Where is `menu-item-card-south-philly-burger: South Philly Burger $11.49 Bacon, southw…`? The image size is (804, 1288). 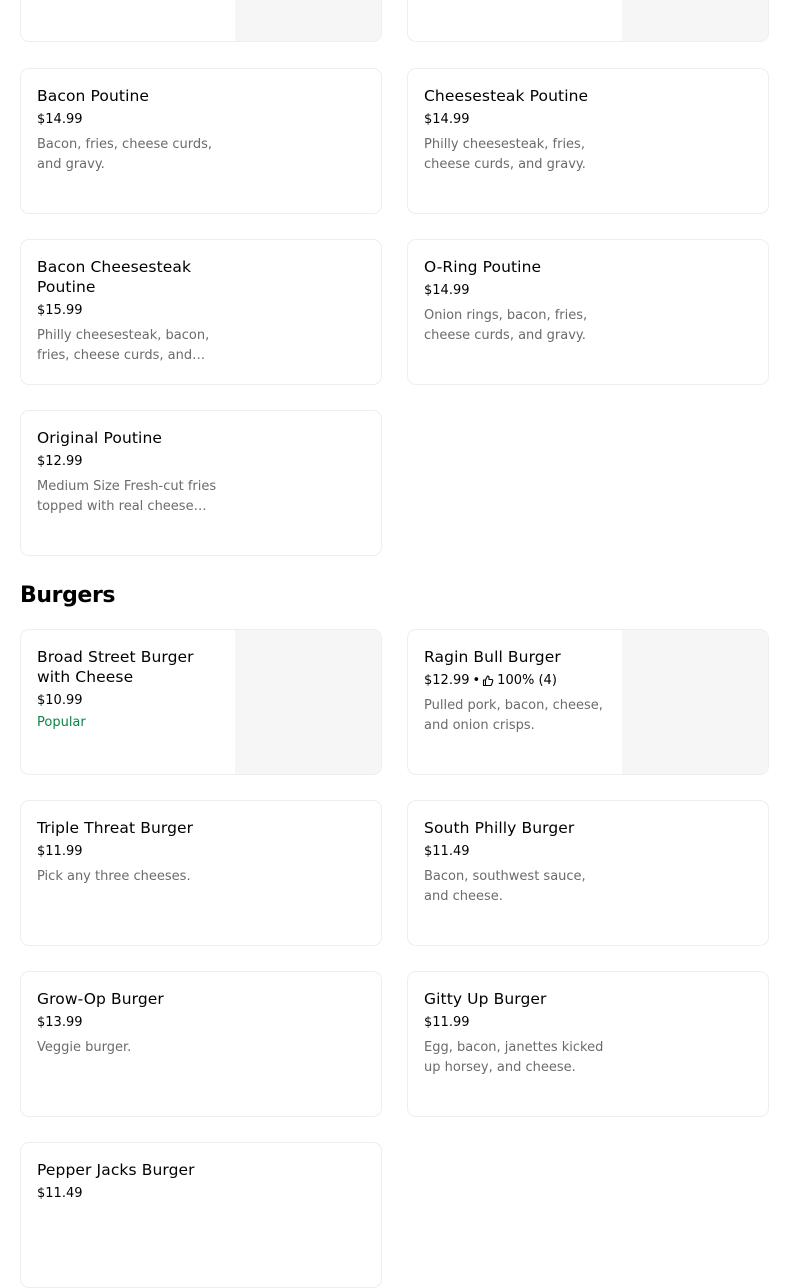 menu-item-card-south-philly-burger: South Philly Burger $11.49 Bacon, southw… is located at coordinates (588, 873).